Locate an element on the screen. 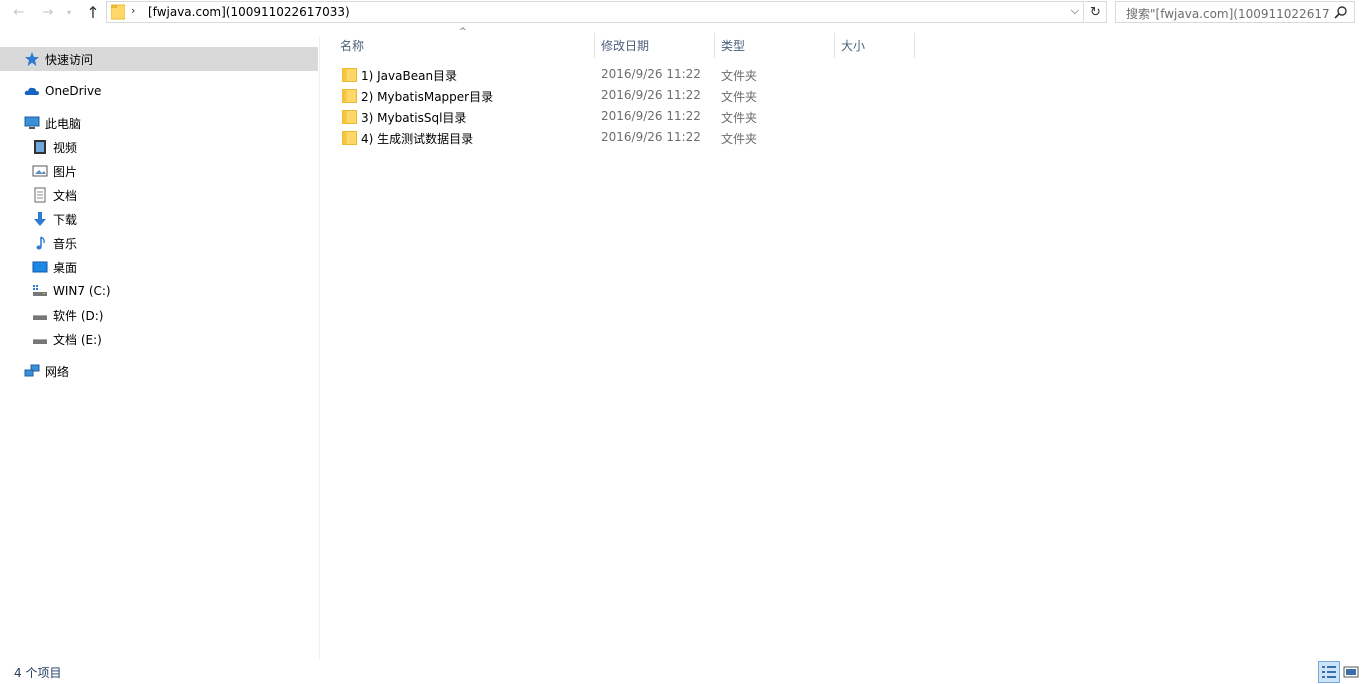  file-row: 2) MybatisMapper目录 2016/9/26 11:22 文件夹 is located at coordinates (626, 95).